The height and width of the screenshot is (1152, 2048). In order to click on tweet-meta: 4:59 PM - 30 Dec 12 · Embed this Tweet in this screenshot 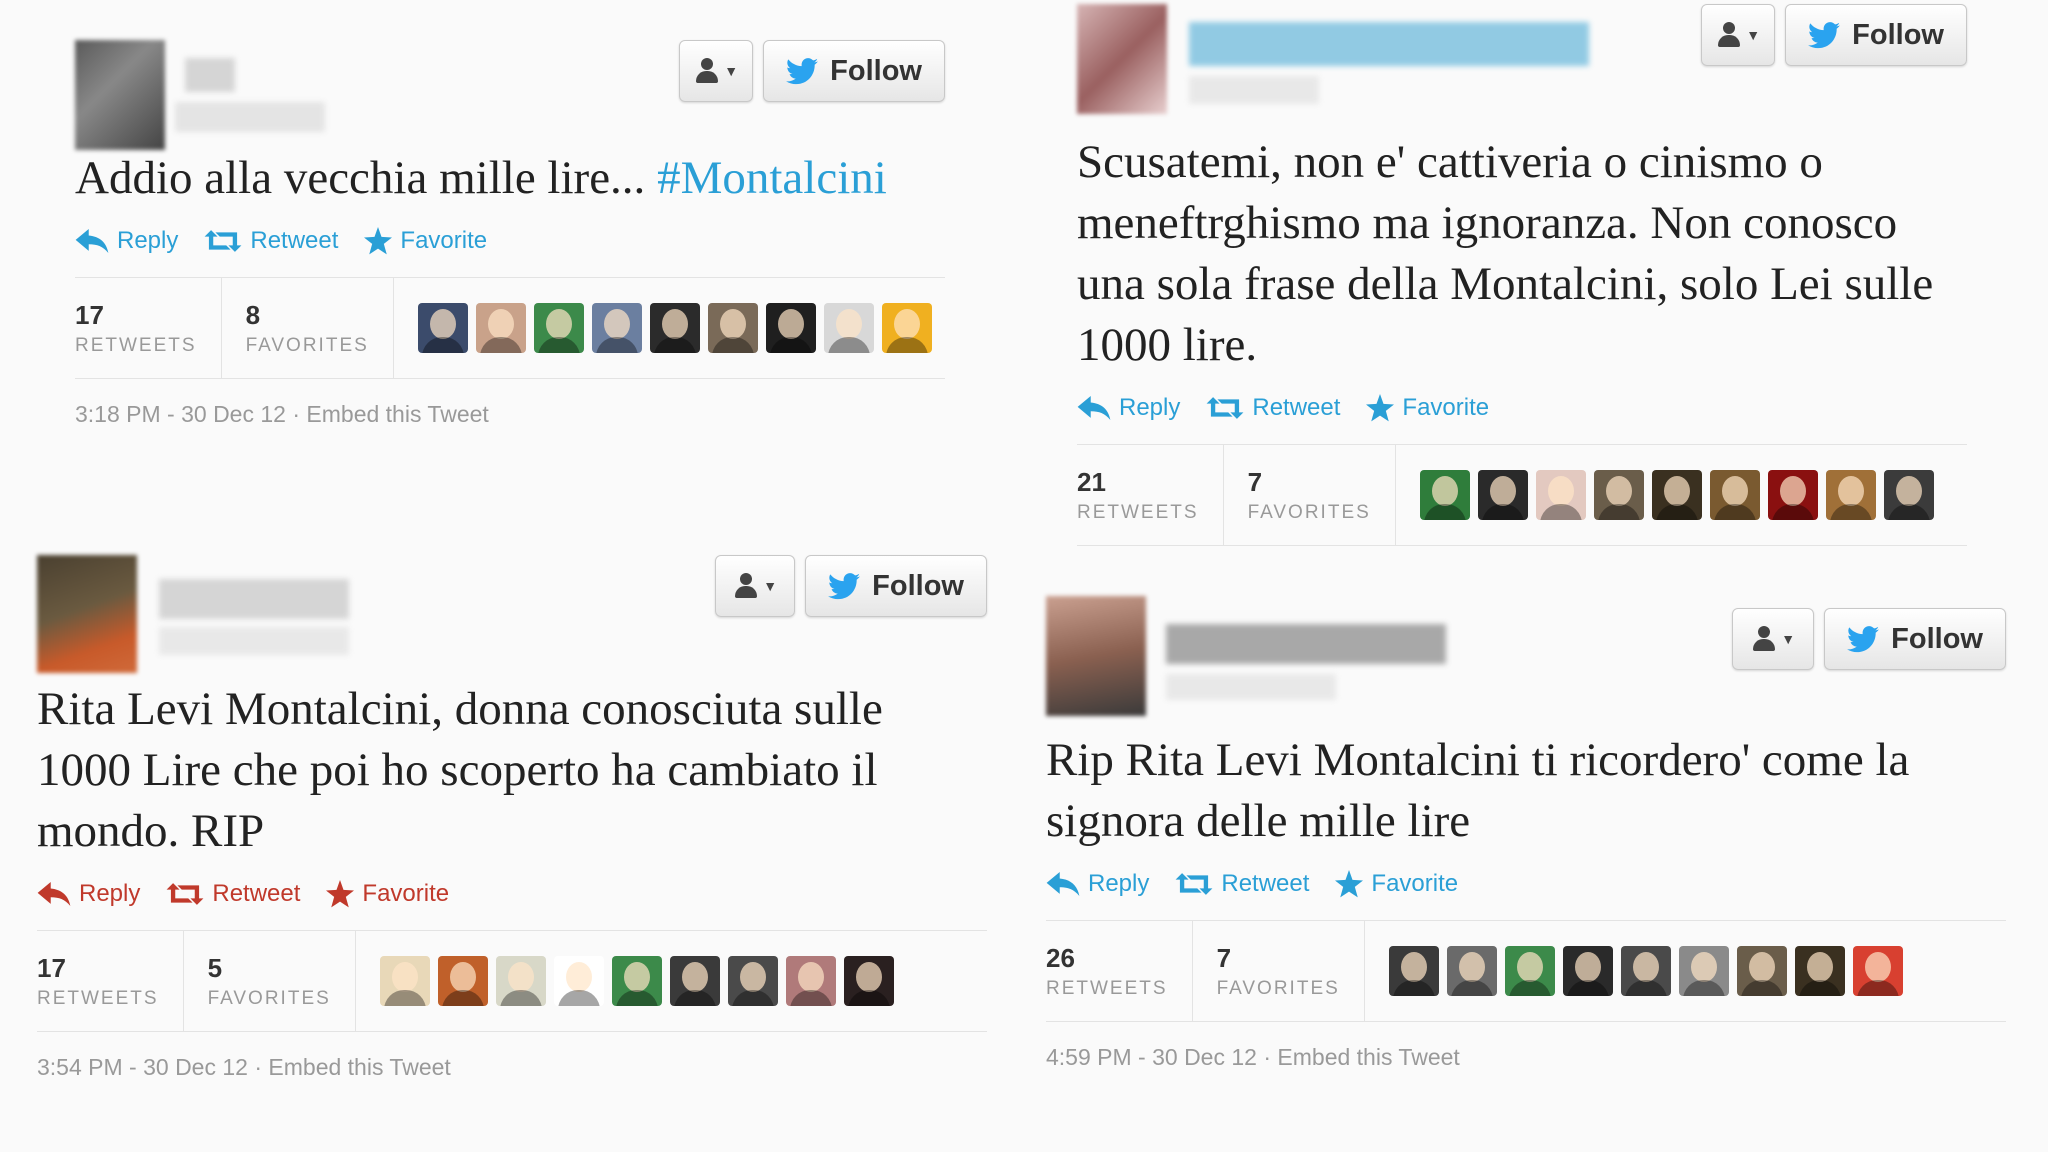, I will do `click(1253, 1057)`.